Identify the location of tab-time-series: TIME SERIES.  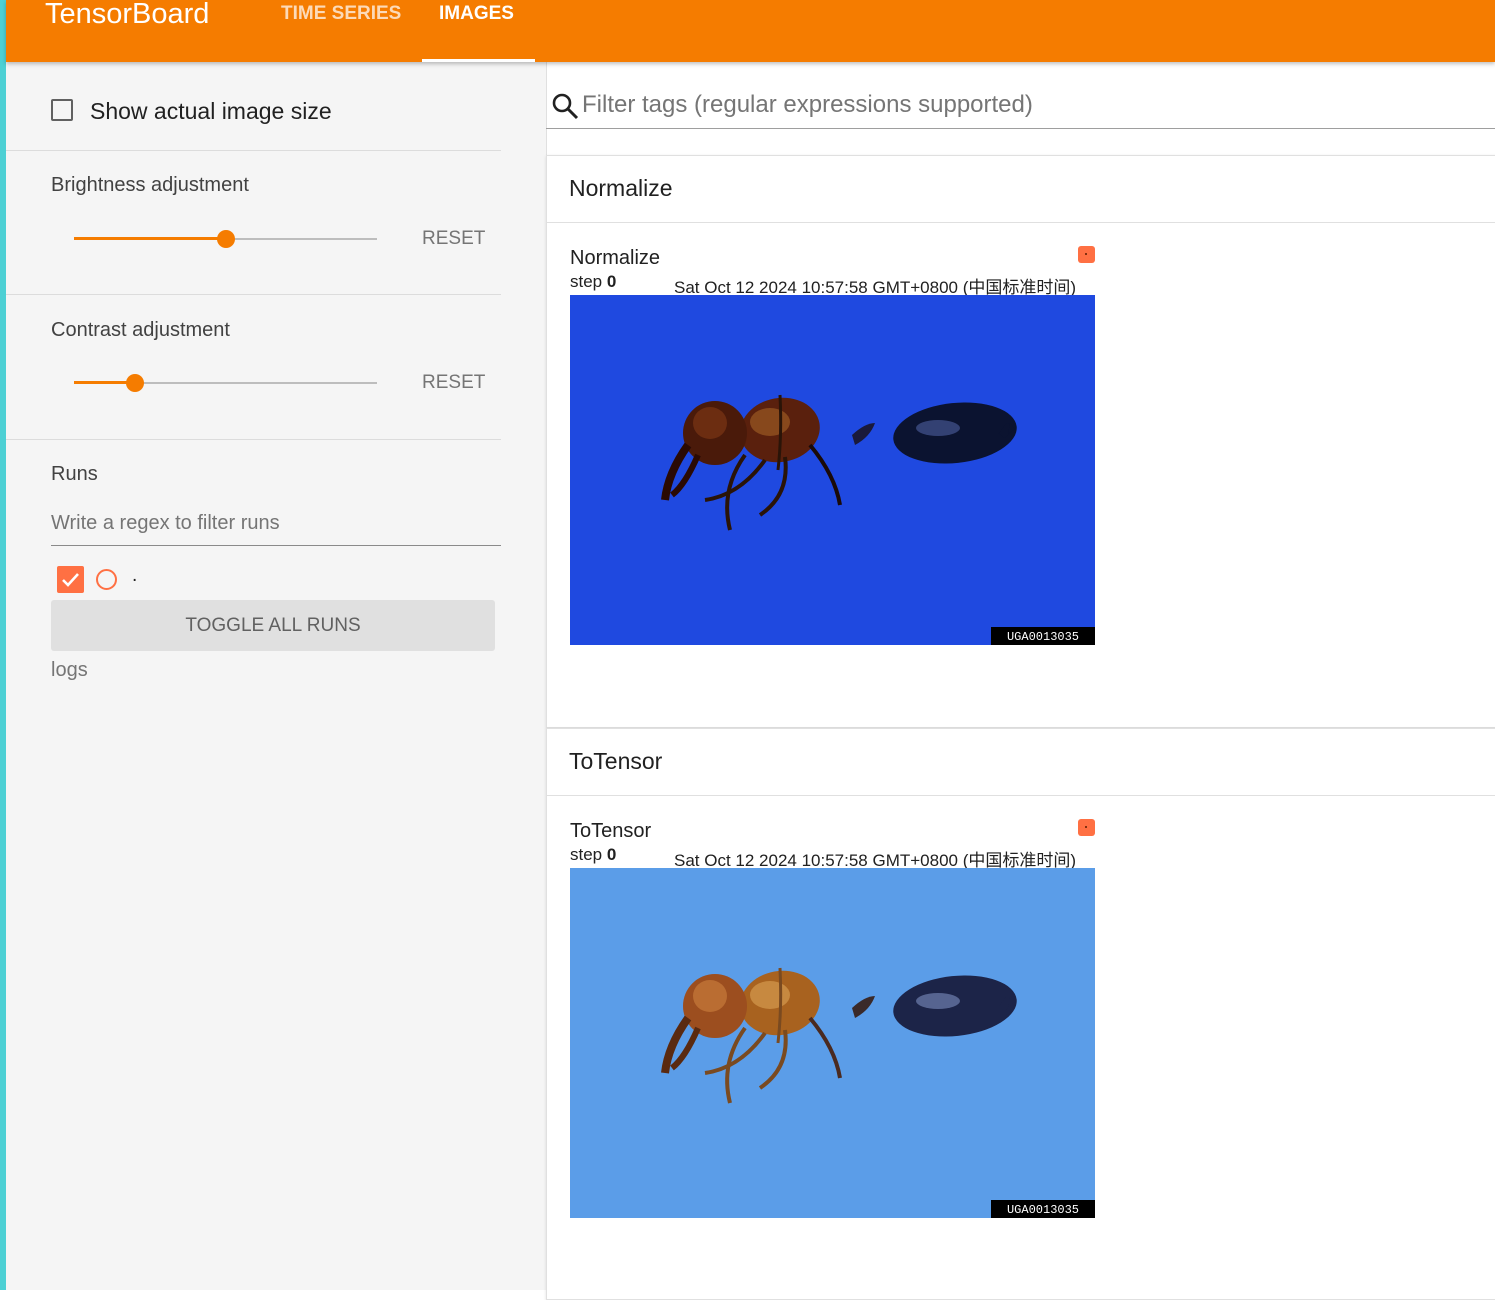
(341, 14).